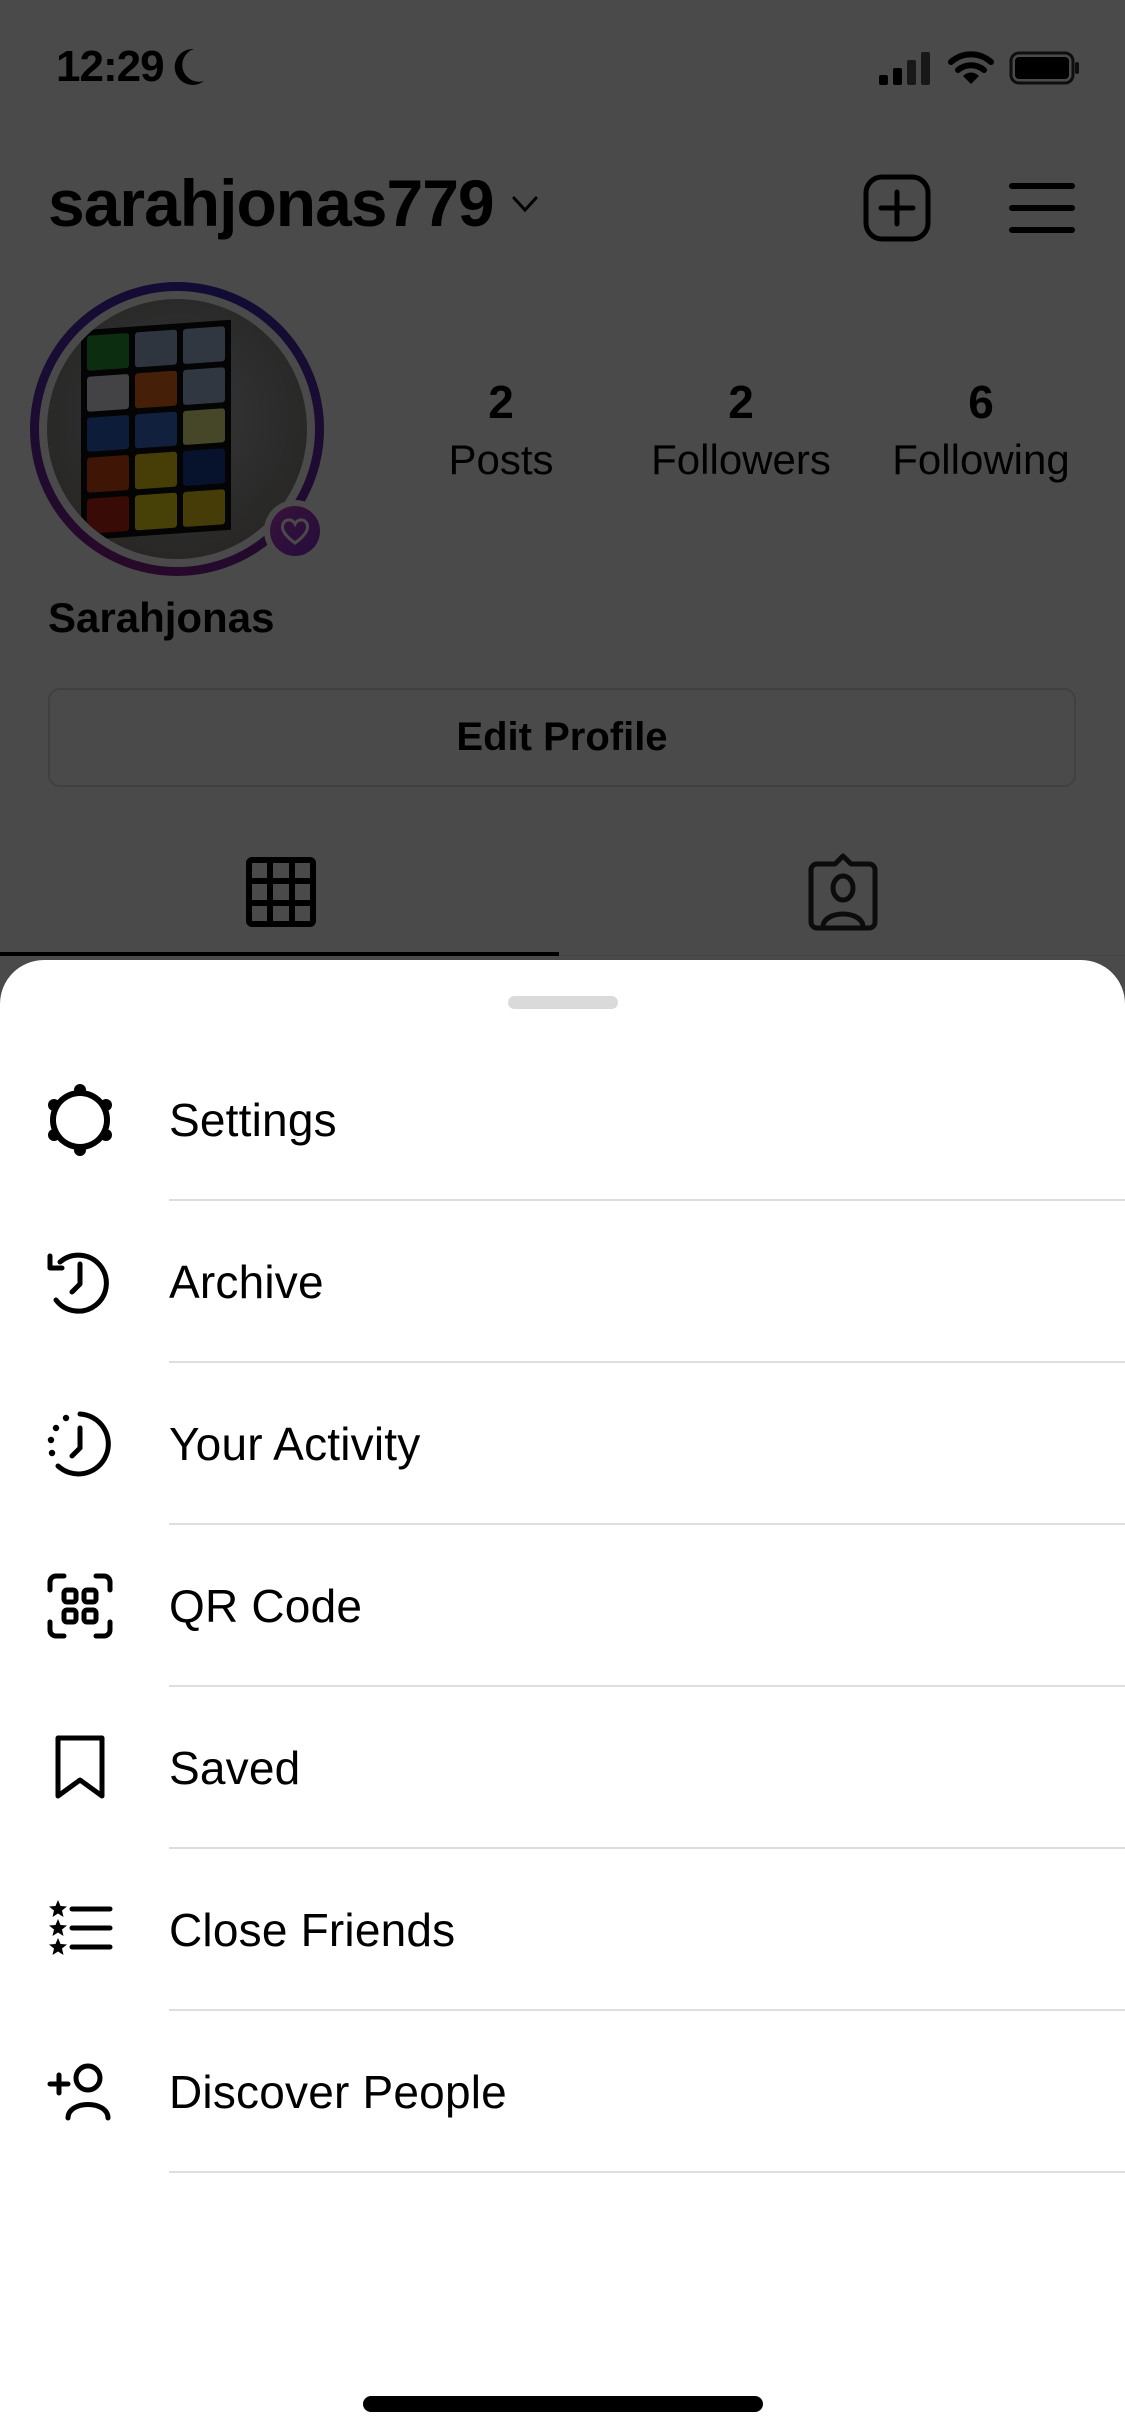  What do you see at coordinates (235, 1768) in the screenshot?
I see `menu-label: Saved` at bounding box center [235, 1768].